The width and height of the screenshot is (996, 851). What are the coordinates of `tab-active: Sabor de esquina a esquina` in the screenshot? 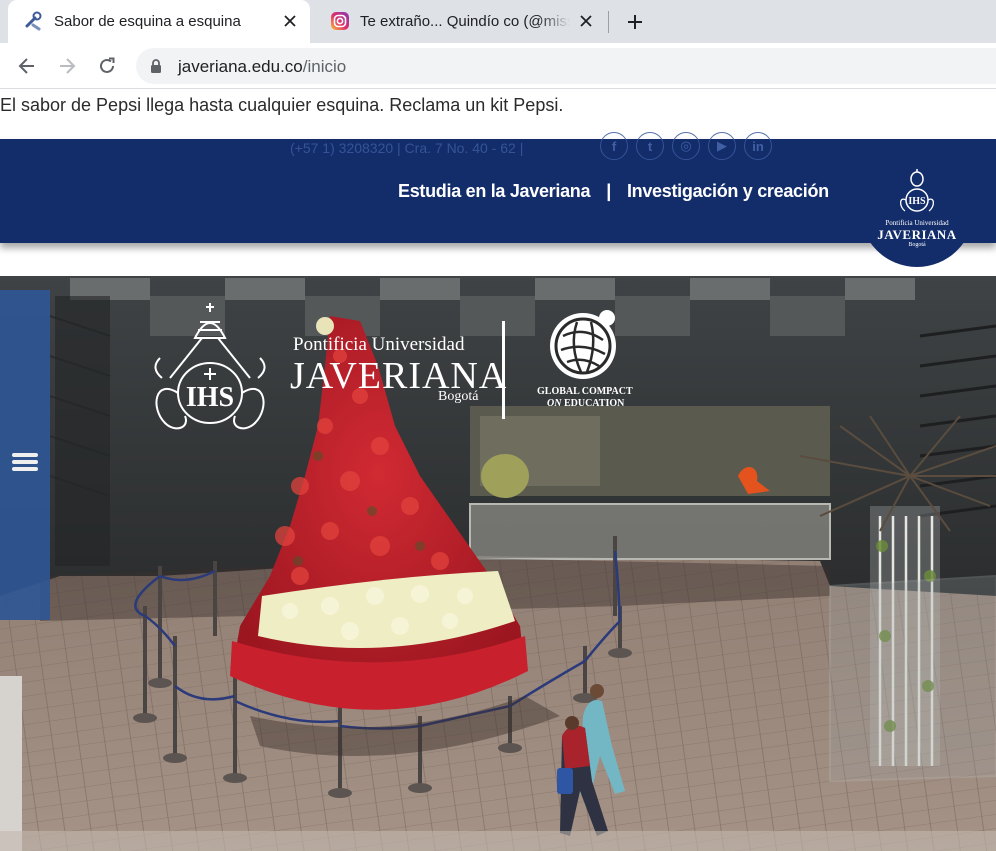 It's located at (159, 21).